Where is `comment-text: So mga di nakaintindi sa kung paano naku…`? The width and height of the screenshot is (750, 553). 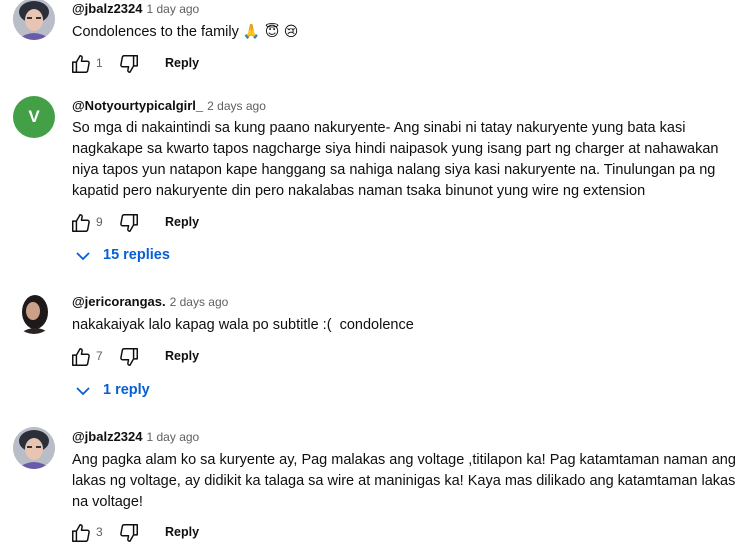 comment-text: So mga di nakaintindi sa kung paano naku… is located at coordinates (407, 160).